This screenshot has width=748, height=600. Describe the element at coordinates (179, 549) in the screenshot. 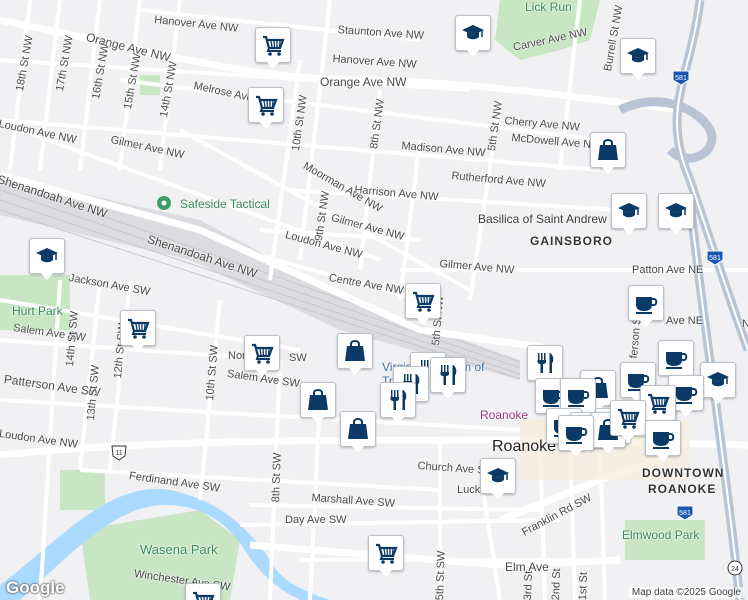

I see `park-label-wasena: Wasena Park` at that location.